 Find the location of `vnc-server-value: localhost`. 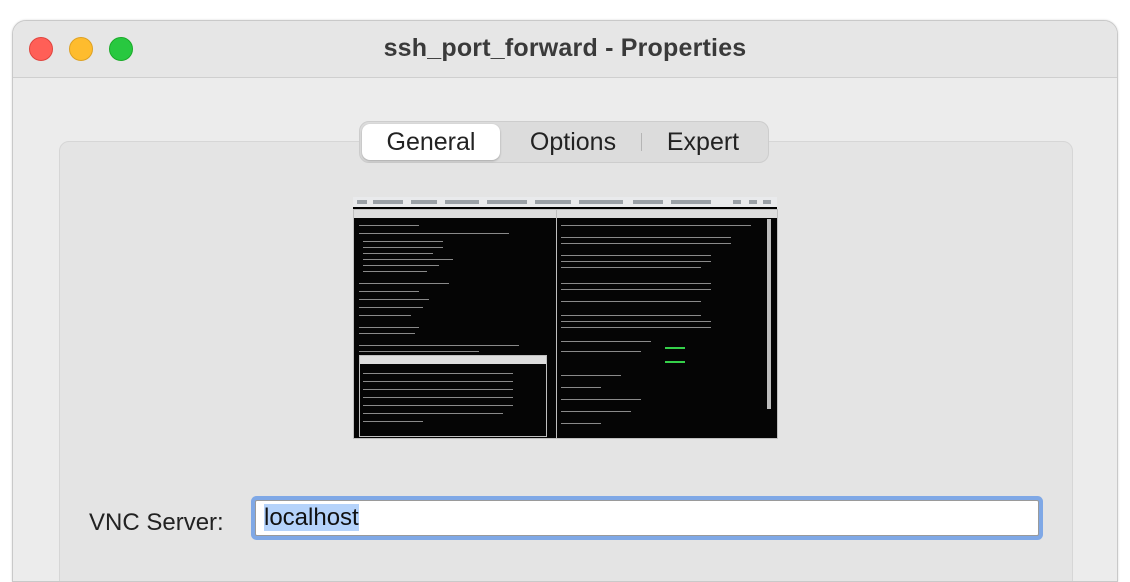

vnc-server-value: localhost is located at coordinates (311, 517).